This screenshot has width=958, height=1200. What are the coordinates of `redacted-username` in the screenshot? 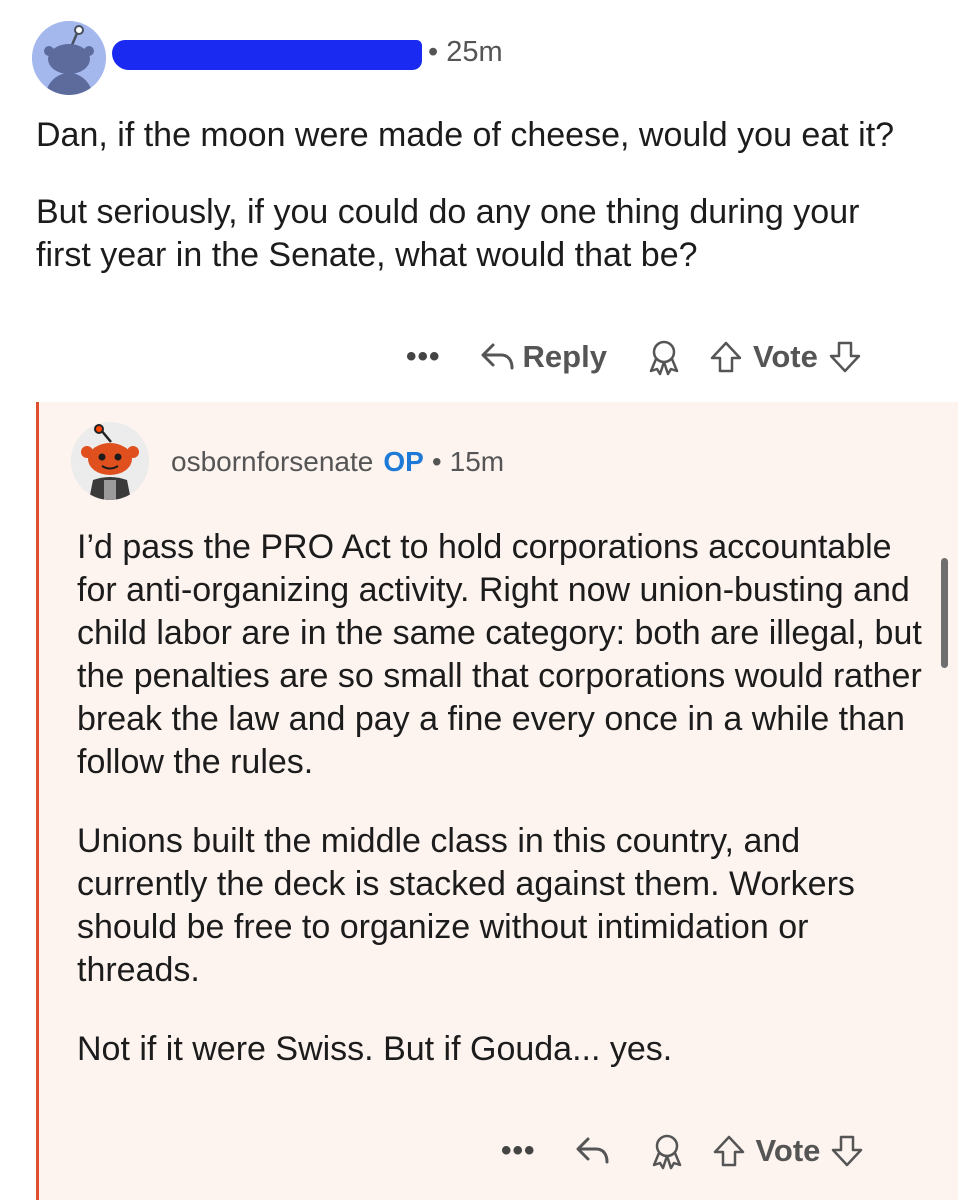 It's located at (267, 55).